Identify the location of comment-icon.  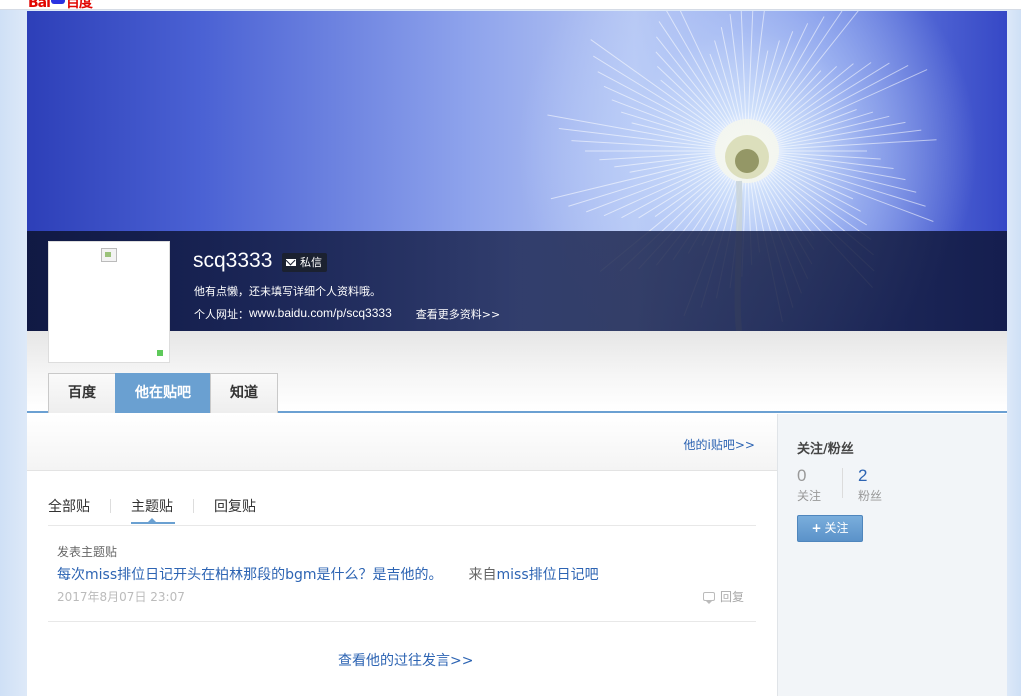
(709, 598).